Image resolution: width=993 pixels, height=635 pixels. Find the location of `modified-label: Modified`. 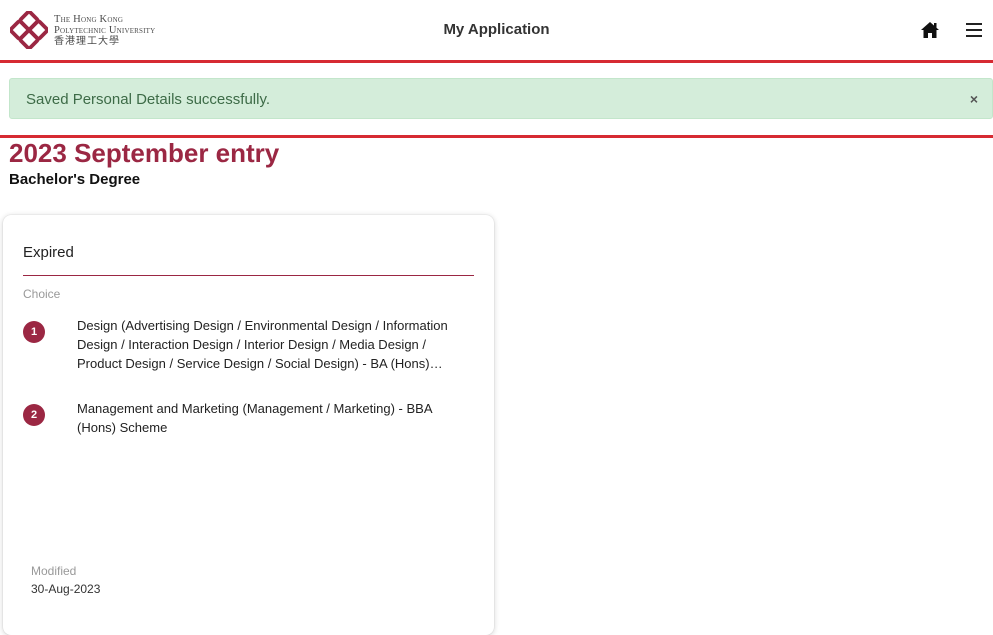

modified-label: Modified is located at coordinates (54, 571).